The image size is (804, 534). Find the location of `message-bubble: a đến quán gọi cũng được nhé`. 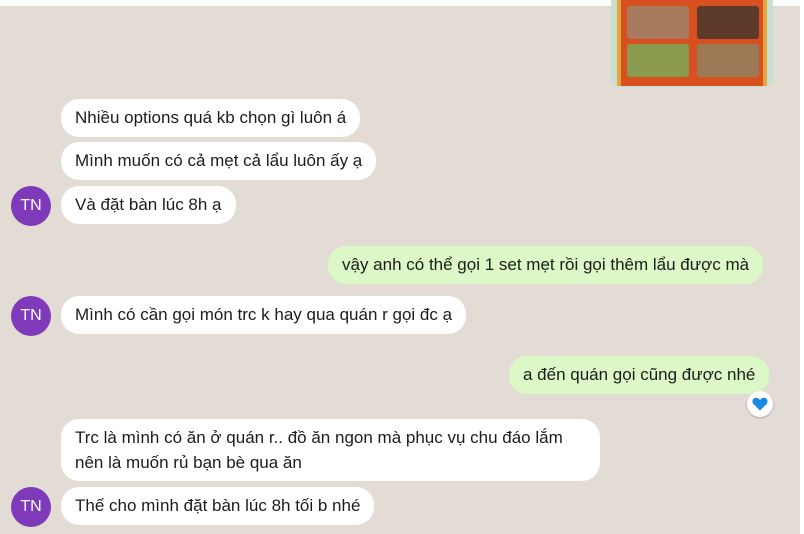

message-bubble: a đến quán gọi cũng được nhé is located at coordinates (639, 375).